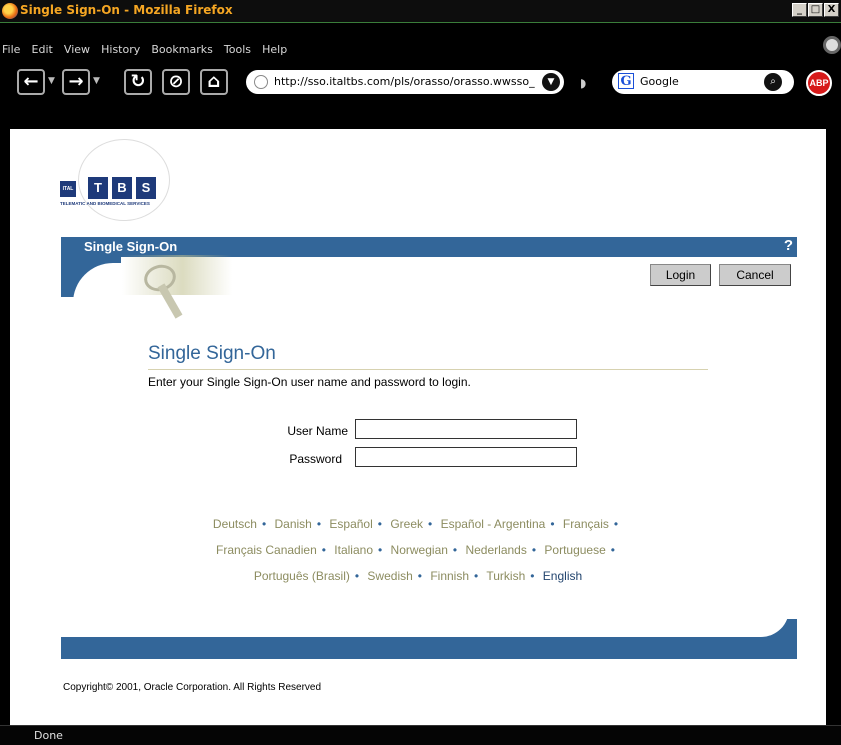  I want to click on search-icon: ⌕, so click(773, 82).